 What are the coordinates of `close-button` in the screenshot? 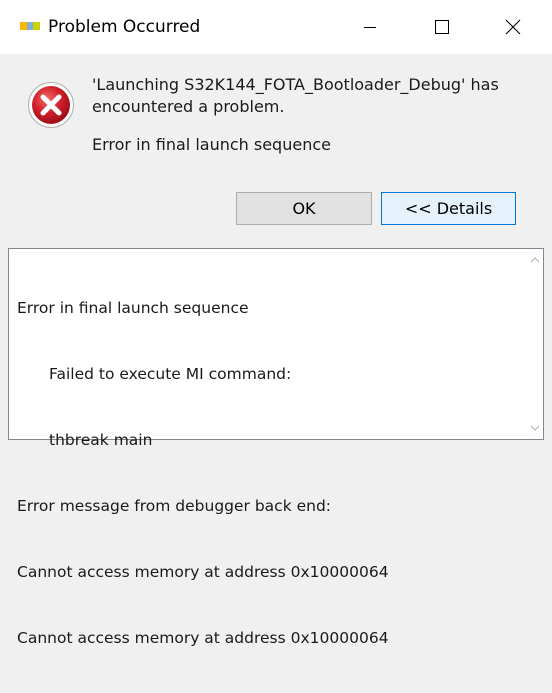 It's located at (513, 27).